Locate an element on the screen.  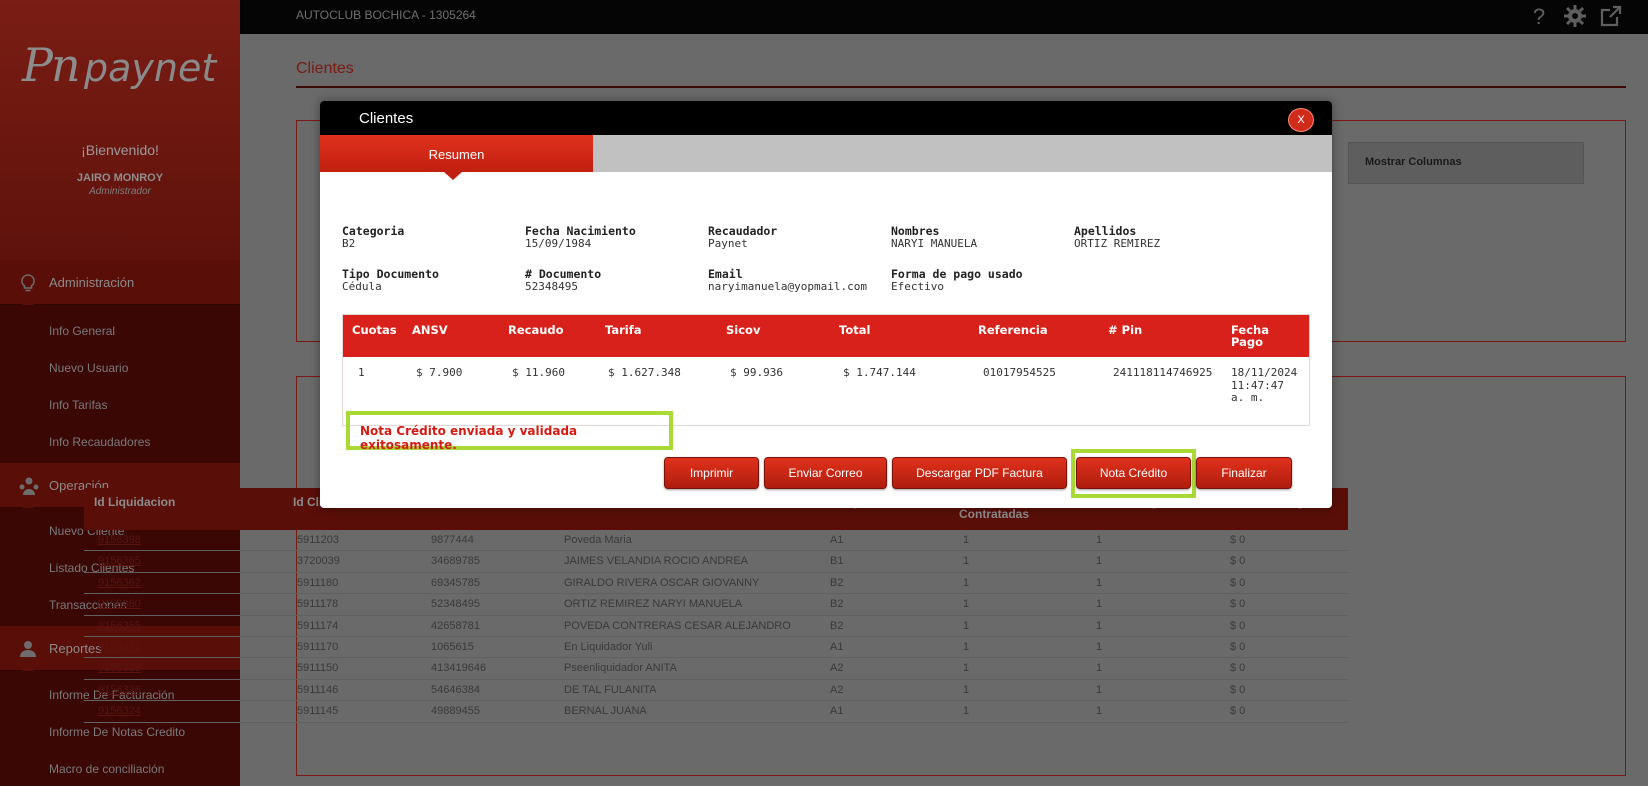
field-fecha-nacimiento: Fecha Nacimiento 15/09/1984 is located at coordinates (615, 237).